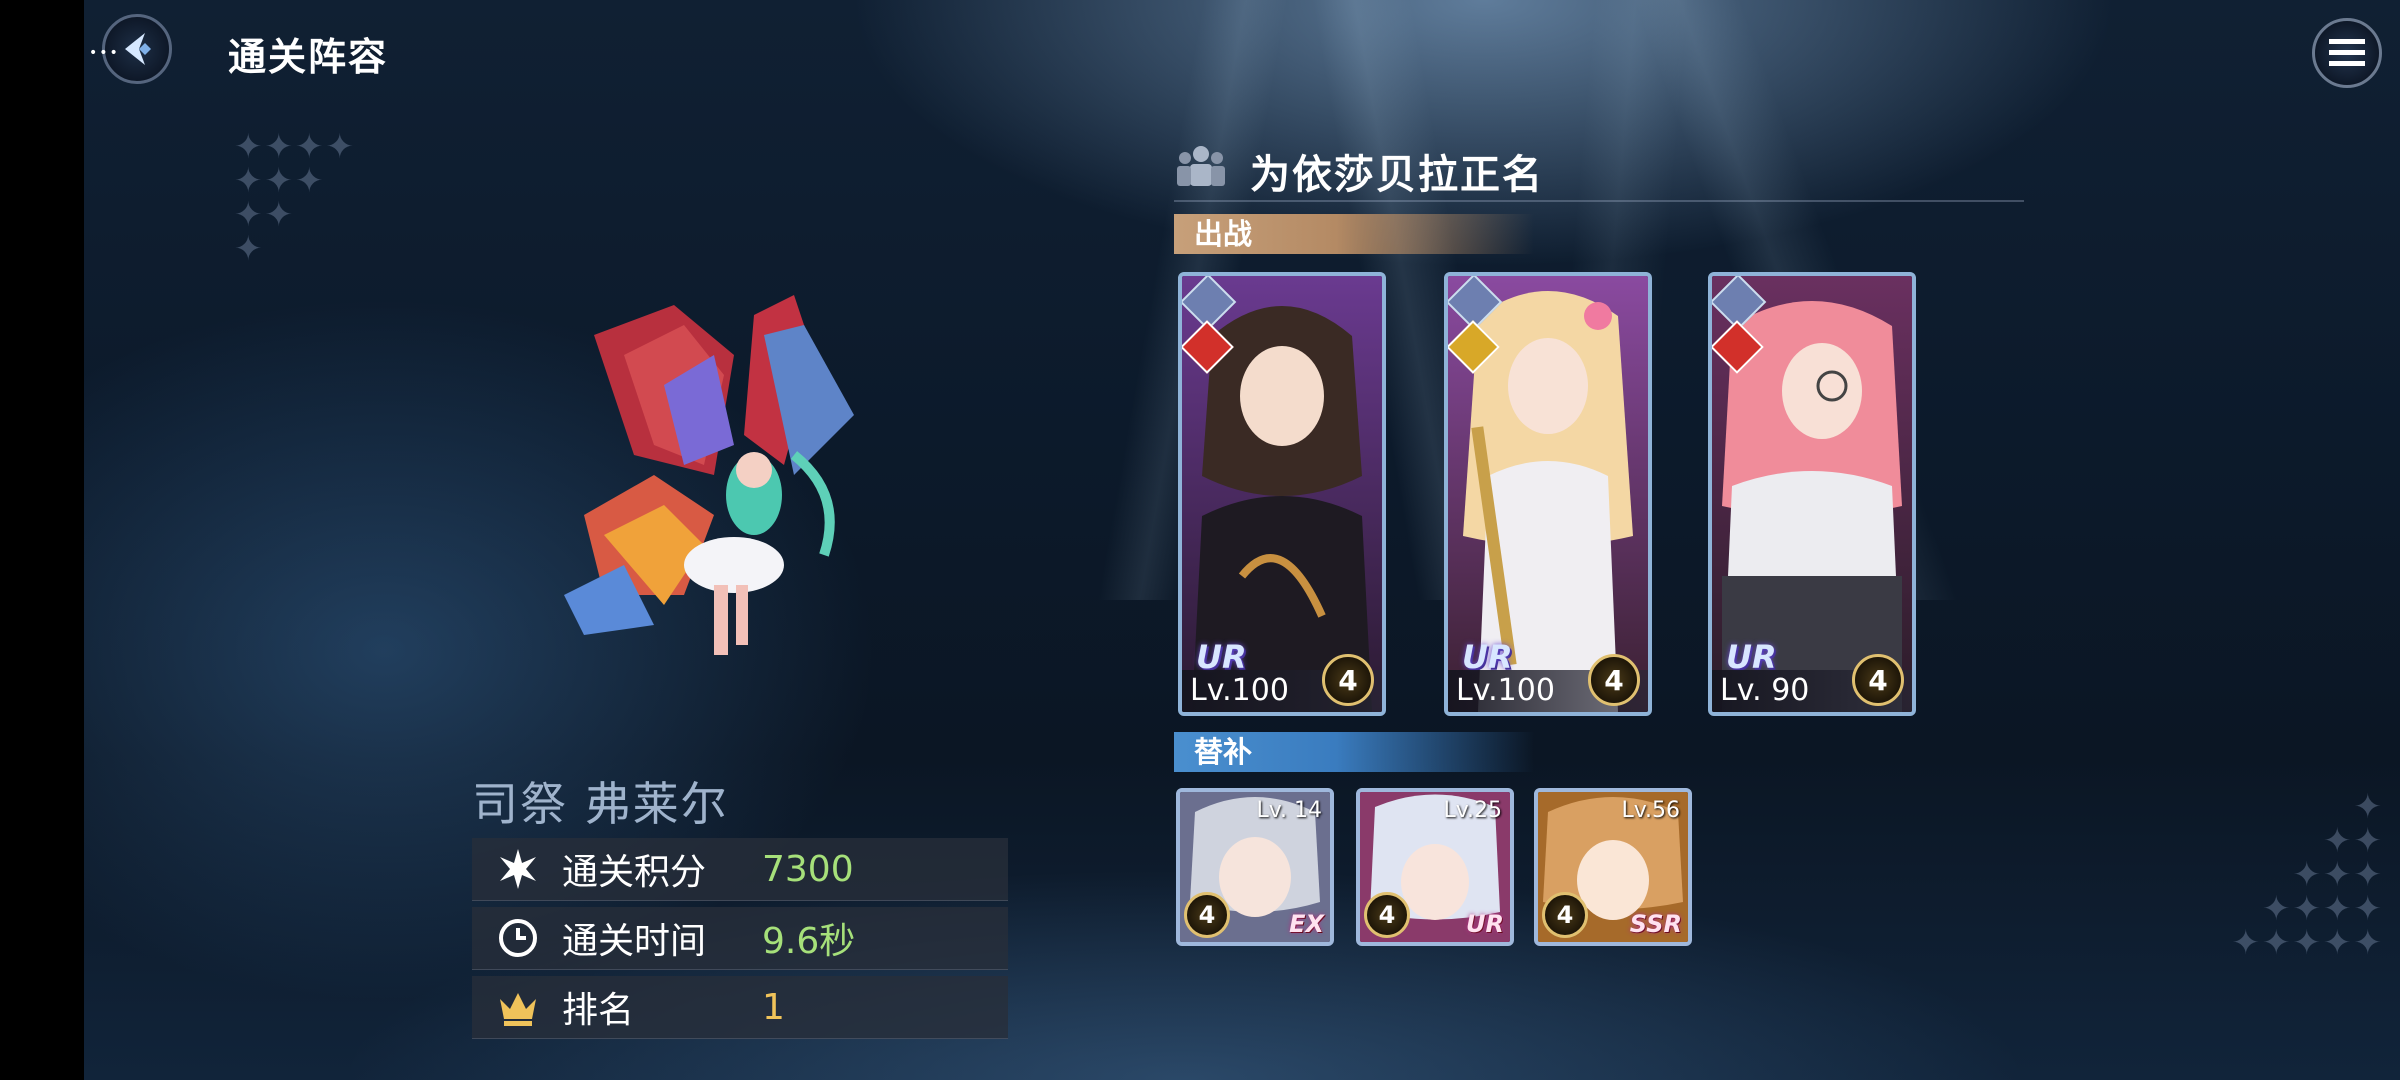 The height and width of the screenshot is (1080, 2400). I want to click on fairy-sprite, so click(709, 475).